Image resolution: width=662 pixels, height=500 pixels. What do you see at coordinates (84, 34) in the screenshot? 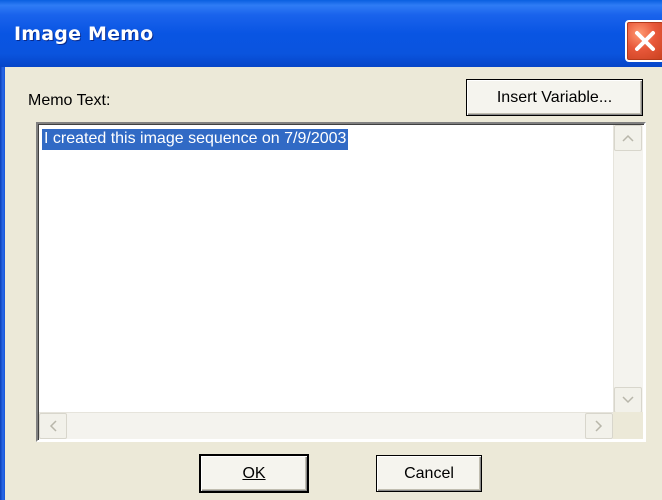
I see `window-title: Image Memo` at bounding box center [84, 34].